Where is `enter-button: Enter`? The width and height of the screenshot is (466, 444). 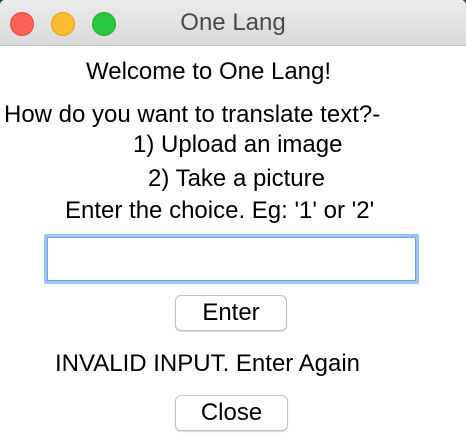 enter-button: Enter is located at coordinates (231, 313).